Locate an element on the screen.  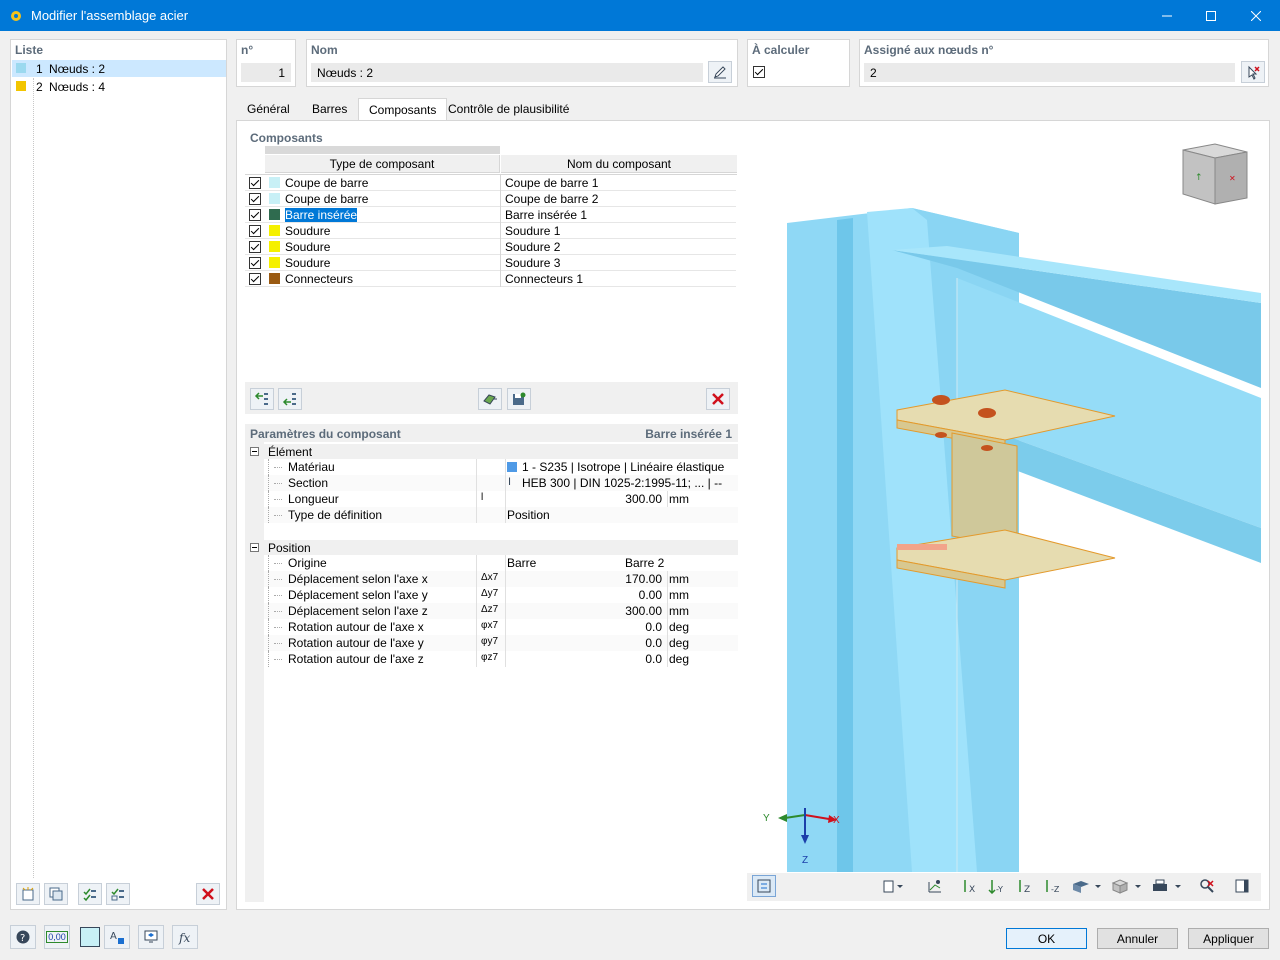
ok-button: OK is located at coordinates (1046, 938).